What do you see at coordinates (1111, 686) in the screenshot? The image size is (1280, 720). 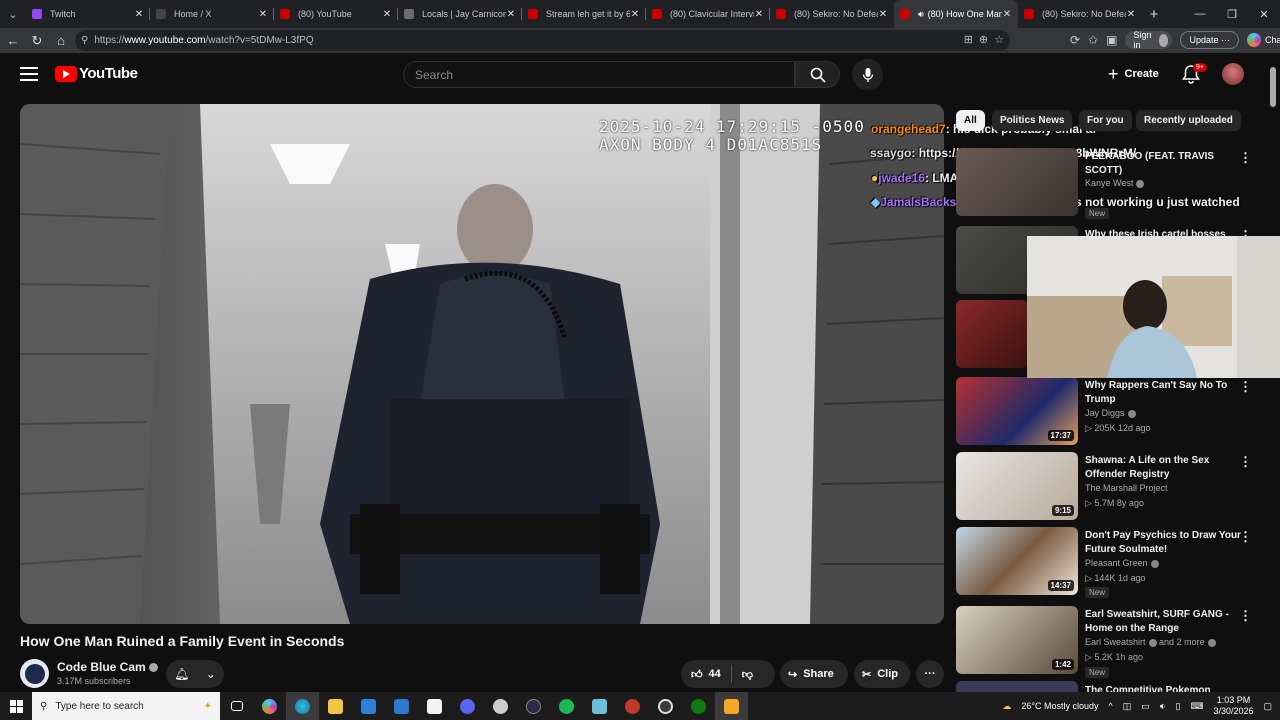 I see `recommendation-item: The Competitive Pokemon` at bounding box center [1111, 686].